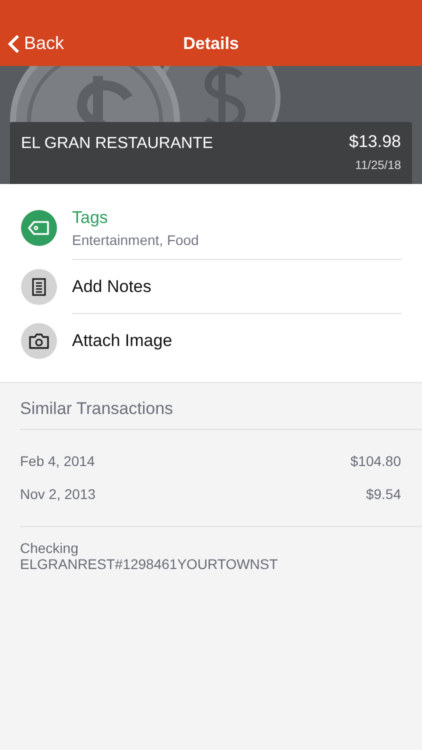 This screenshot has height=750, width=422. Describe the element at coordinates (221, 414) in the screenshot. I see `section-title: Similar Transactions` at that location.